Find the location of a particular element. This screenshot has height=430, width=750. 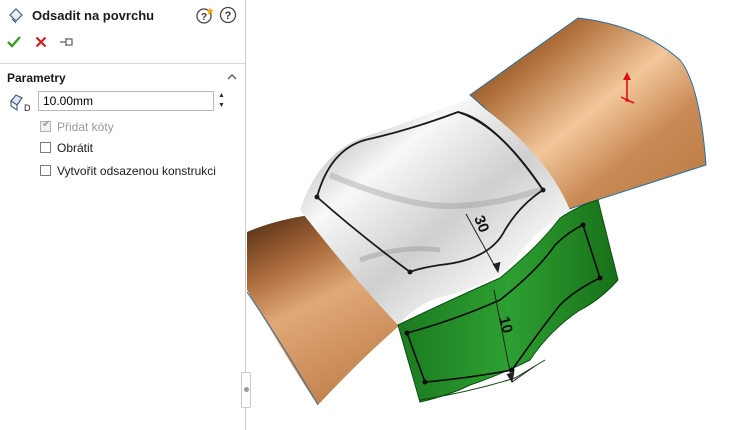

action-bar is located at coordinates (122, 43).